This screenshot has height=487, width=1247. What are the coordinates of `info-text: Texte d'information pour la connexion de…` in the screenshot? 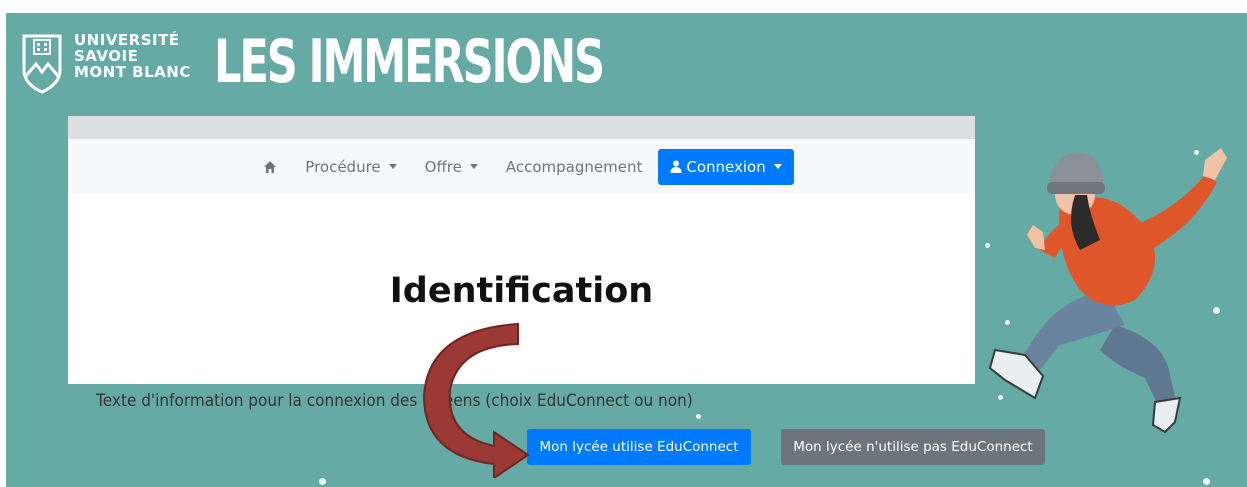 It's located at (394, 401).